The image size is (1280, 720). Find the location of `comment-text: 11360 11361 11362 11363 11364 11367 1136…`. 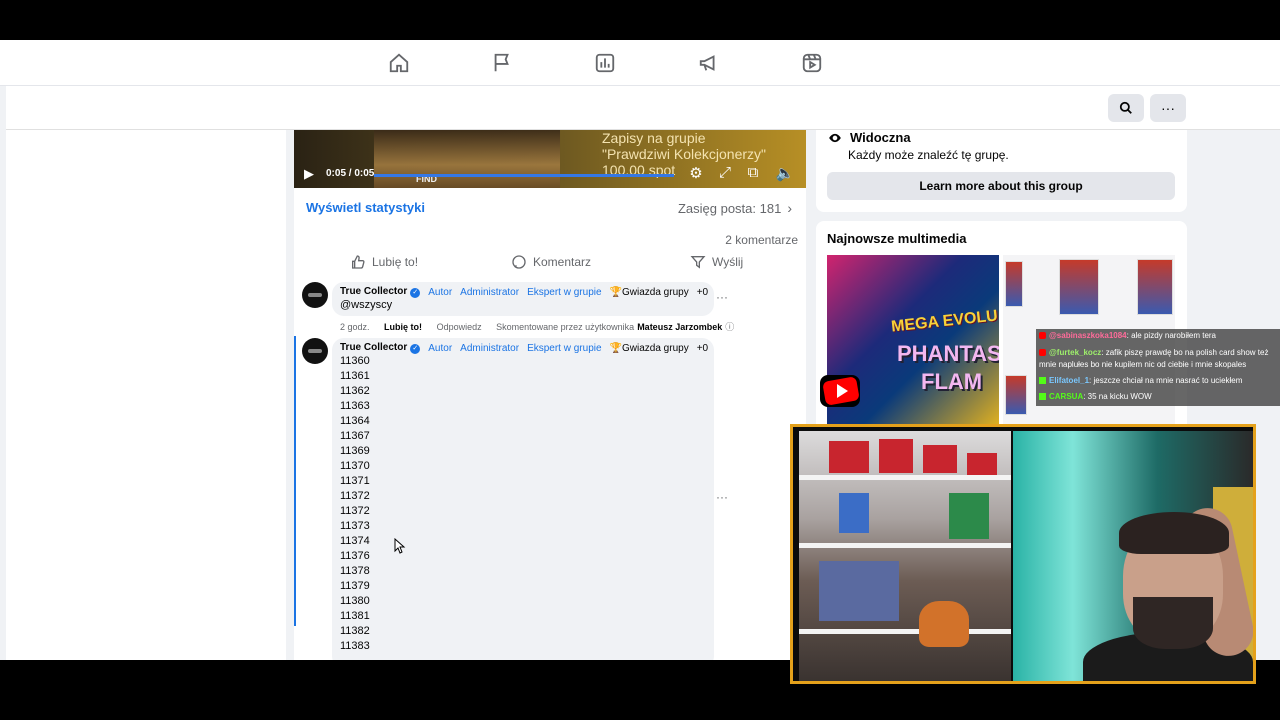

comment-text: 11360 11361 11362 11363 11364 11367 1136… is located at coordinates (523, 504).